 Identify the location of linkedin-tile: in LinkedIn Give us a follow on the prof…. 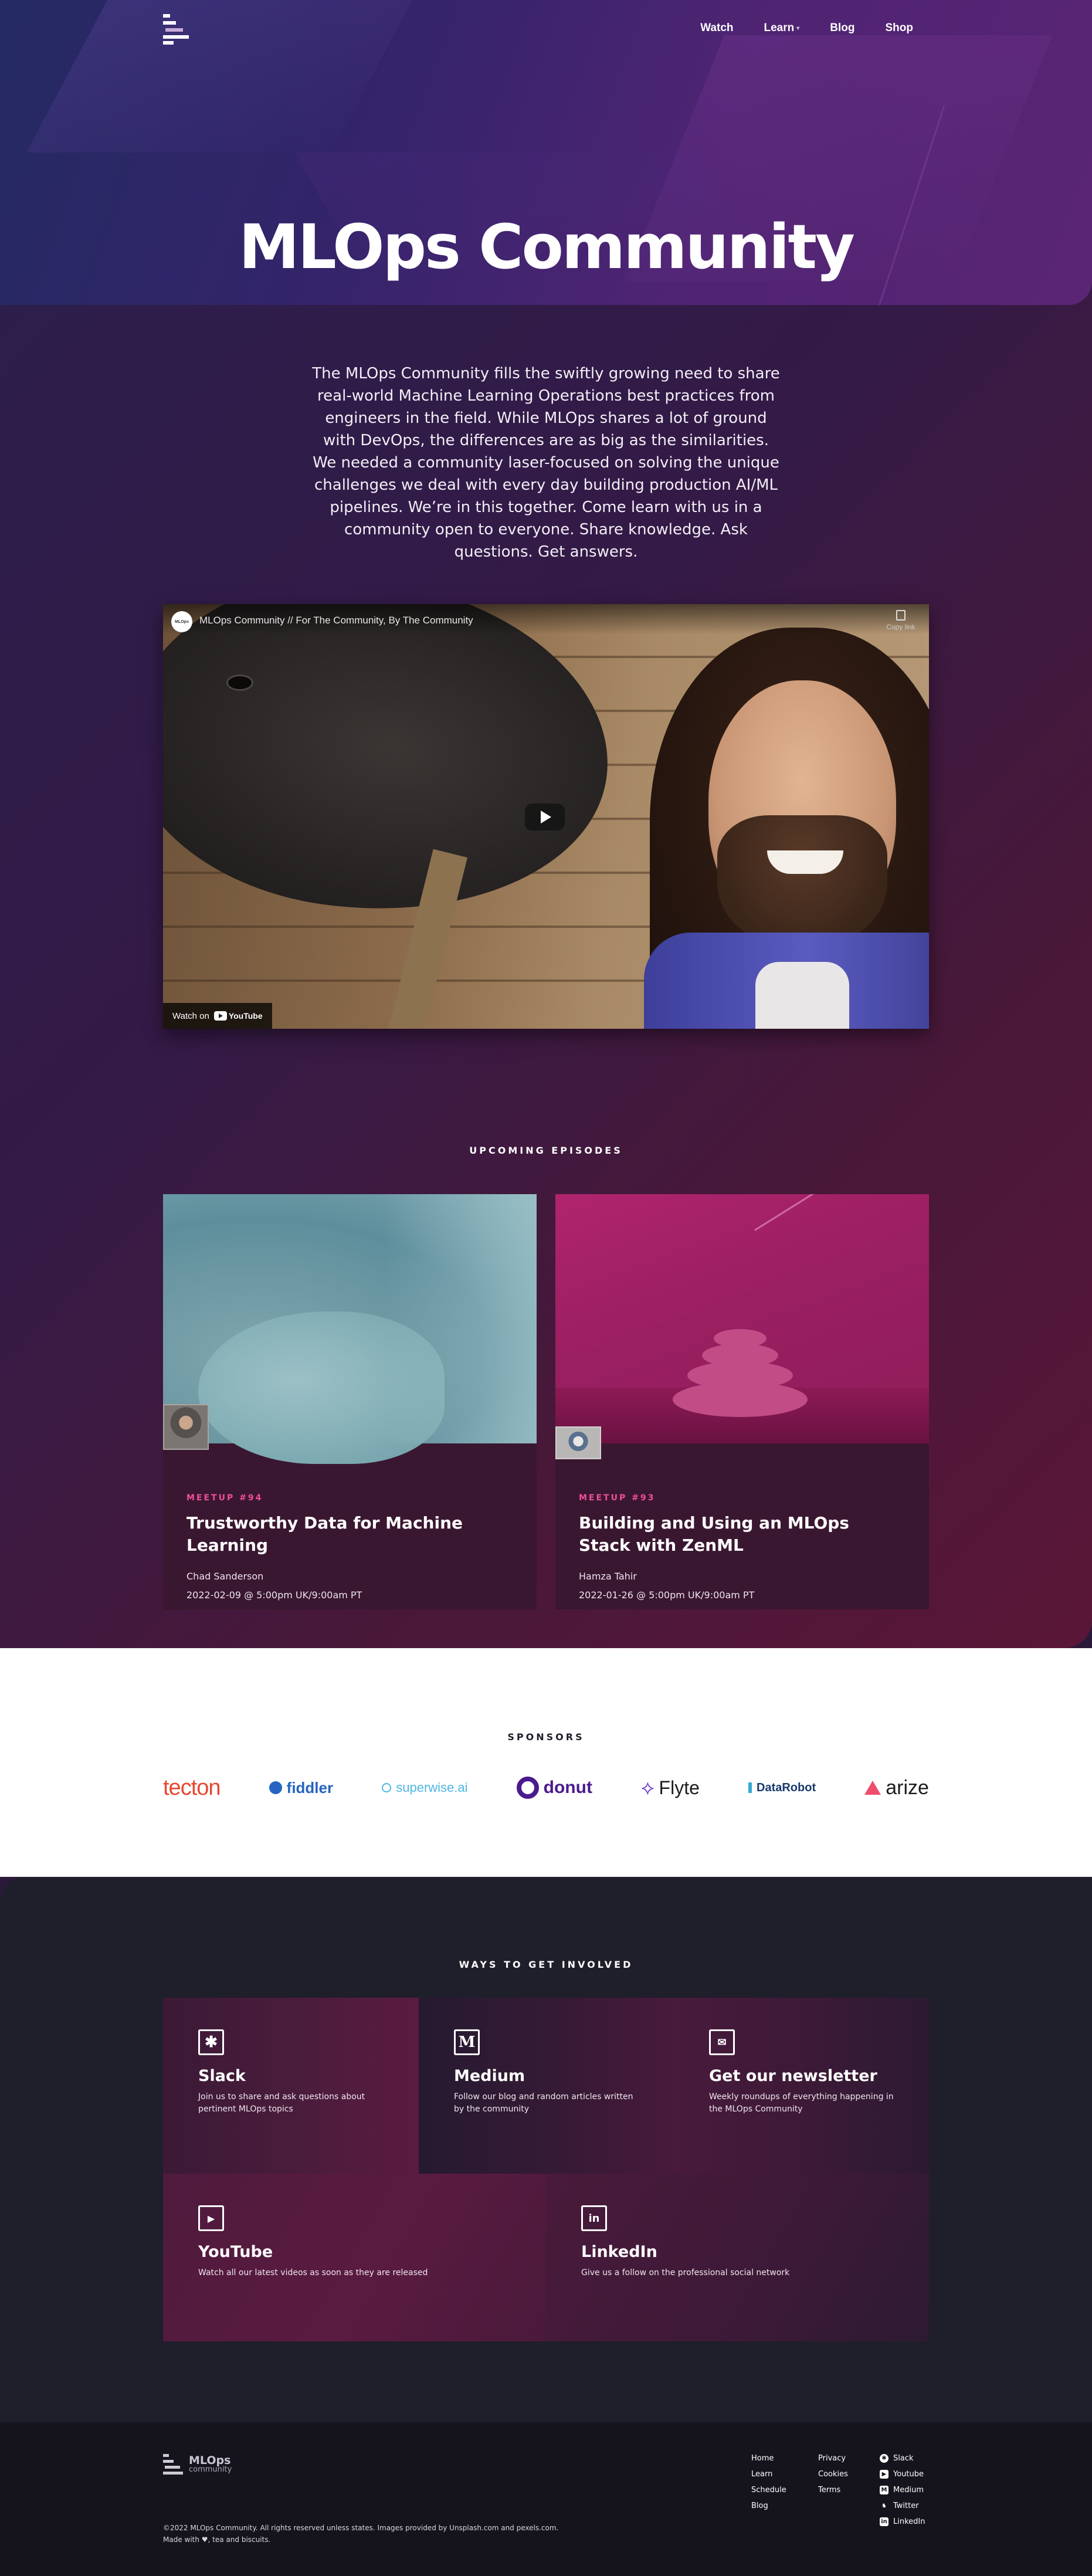
(737, 2257).